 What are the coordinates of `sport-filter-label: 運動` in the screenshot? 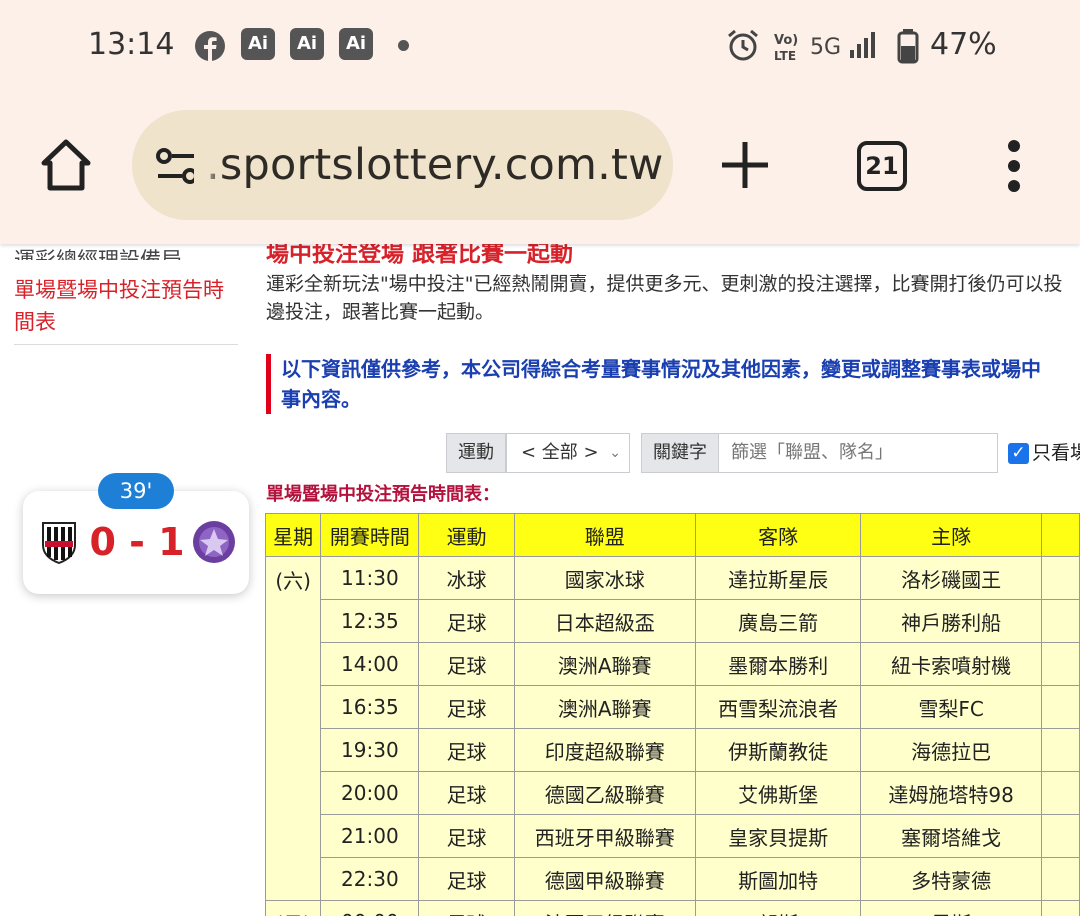 It's located at (476, 453).